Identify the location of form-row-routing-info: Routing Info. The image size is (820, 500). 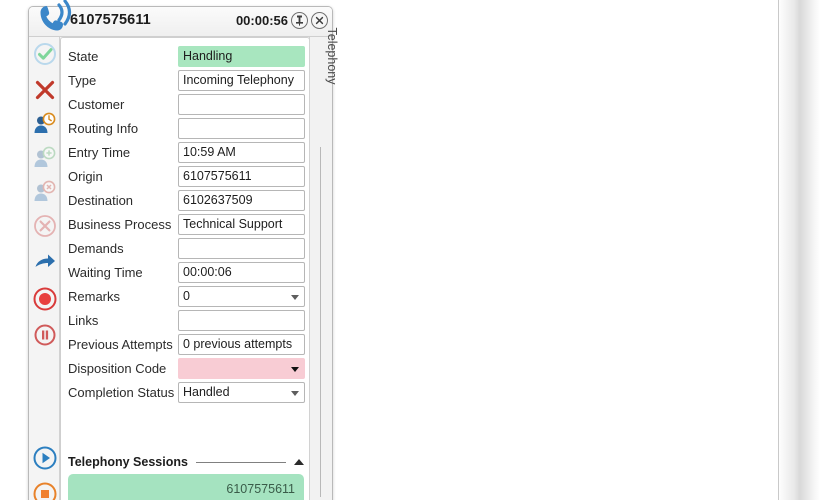
(185, 128).